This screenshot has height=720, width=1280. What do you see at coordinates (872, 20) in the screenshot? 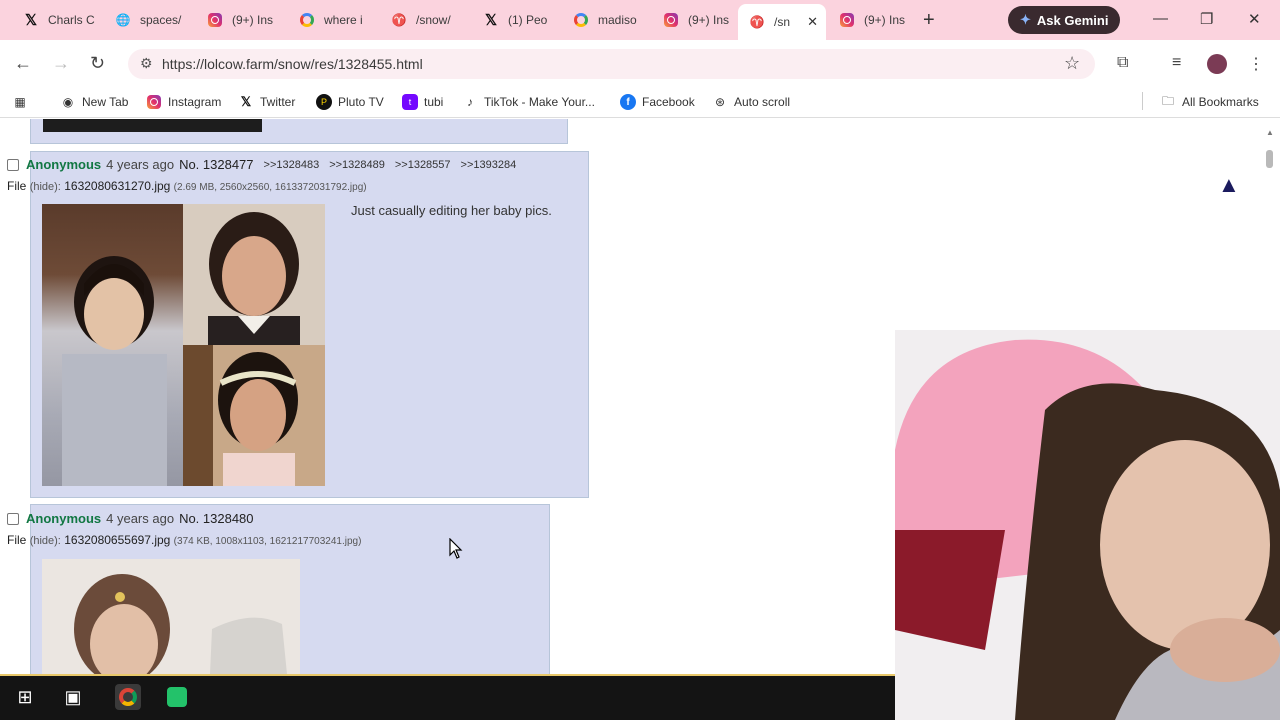
I see `tab-instagram-3: (9+) Ins` at bounding box center [872, 20].